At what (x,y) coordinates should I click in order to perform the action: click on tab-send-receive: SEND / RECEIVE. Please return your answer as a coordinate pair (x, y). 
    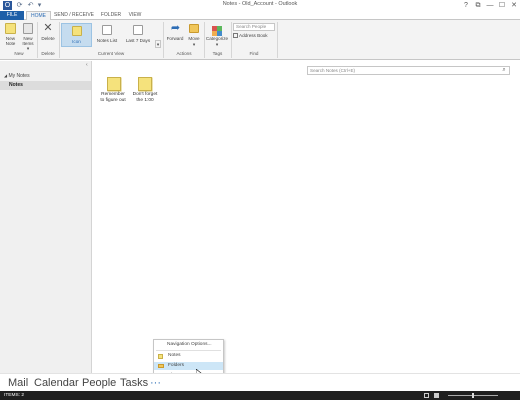
    Looking at the image, I should click on (74, 15).